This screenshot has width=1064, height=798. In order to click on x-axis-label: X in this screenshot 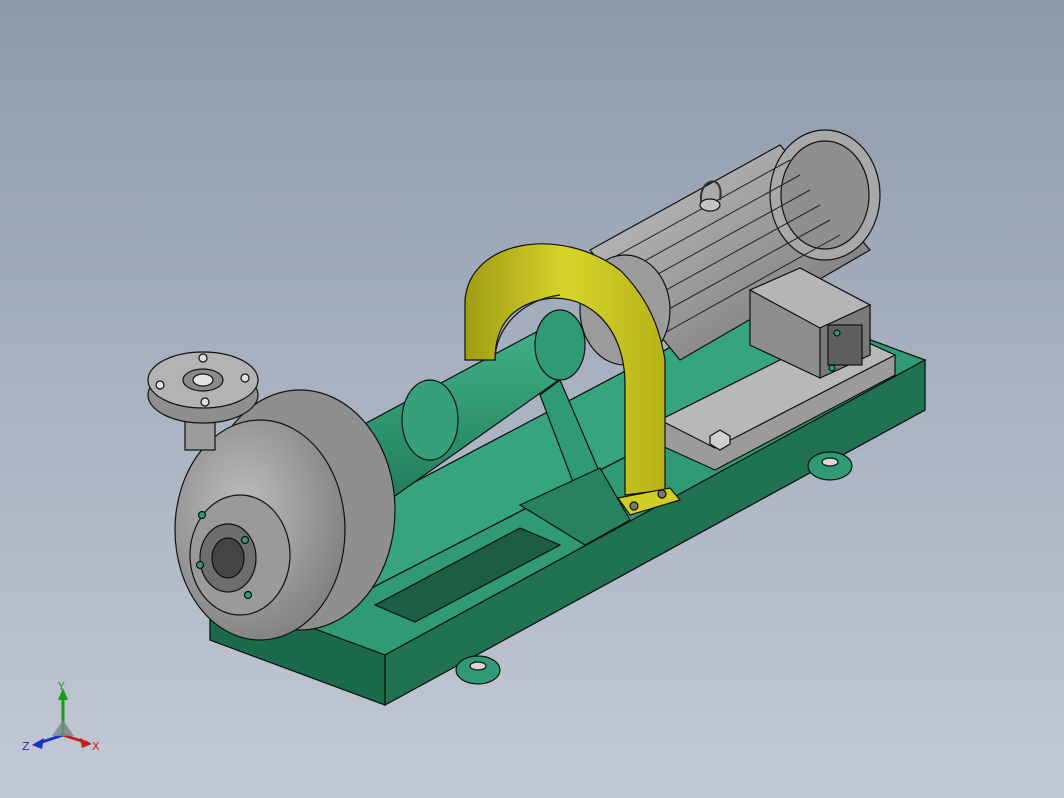, I will do `click(96, 746)`.